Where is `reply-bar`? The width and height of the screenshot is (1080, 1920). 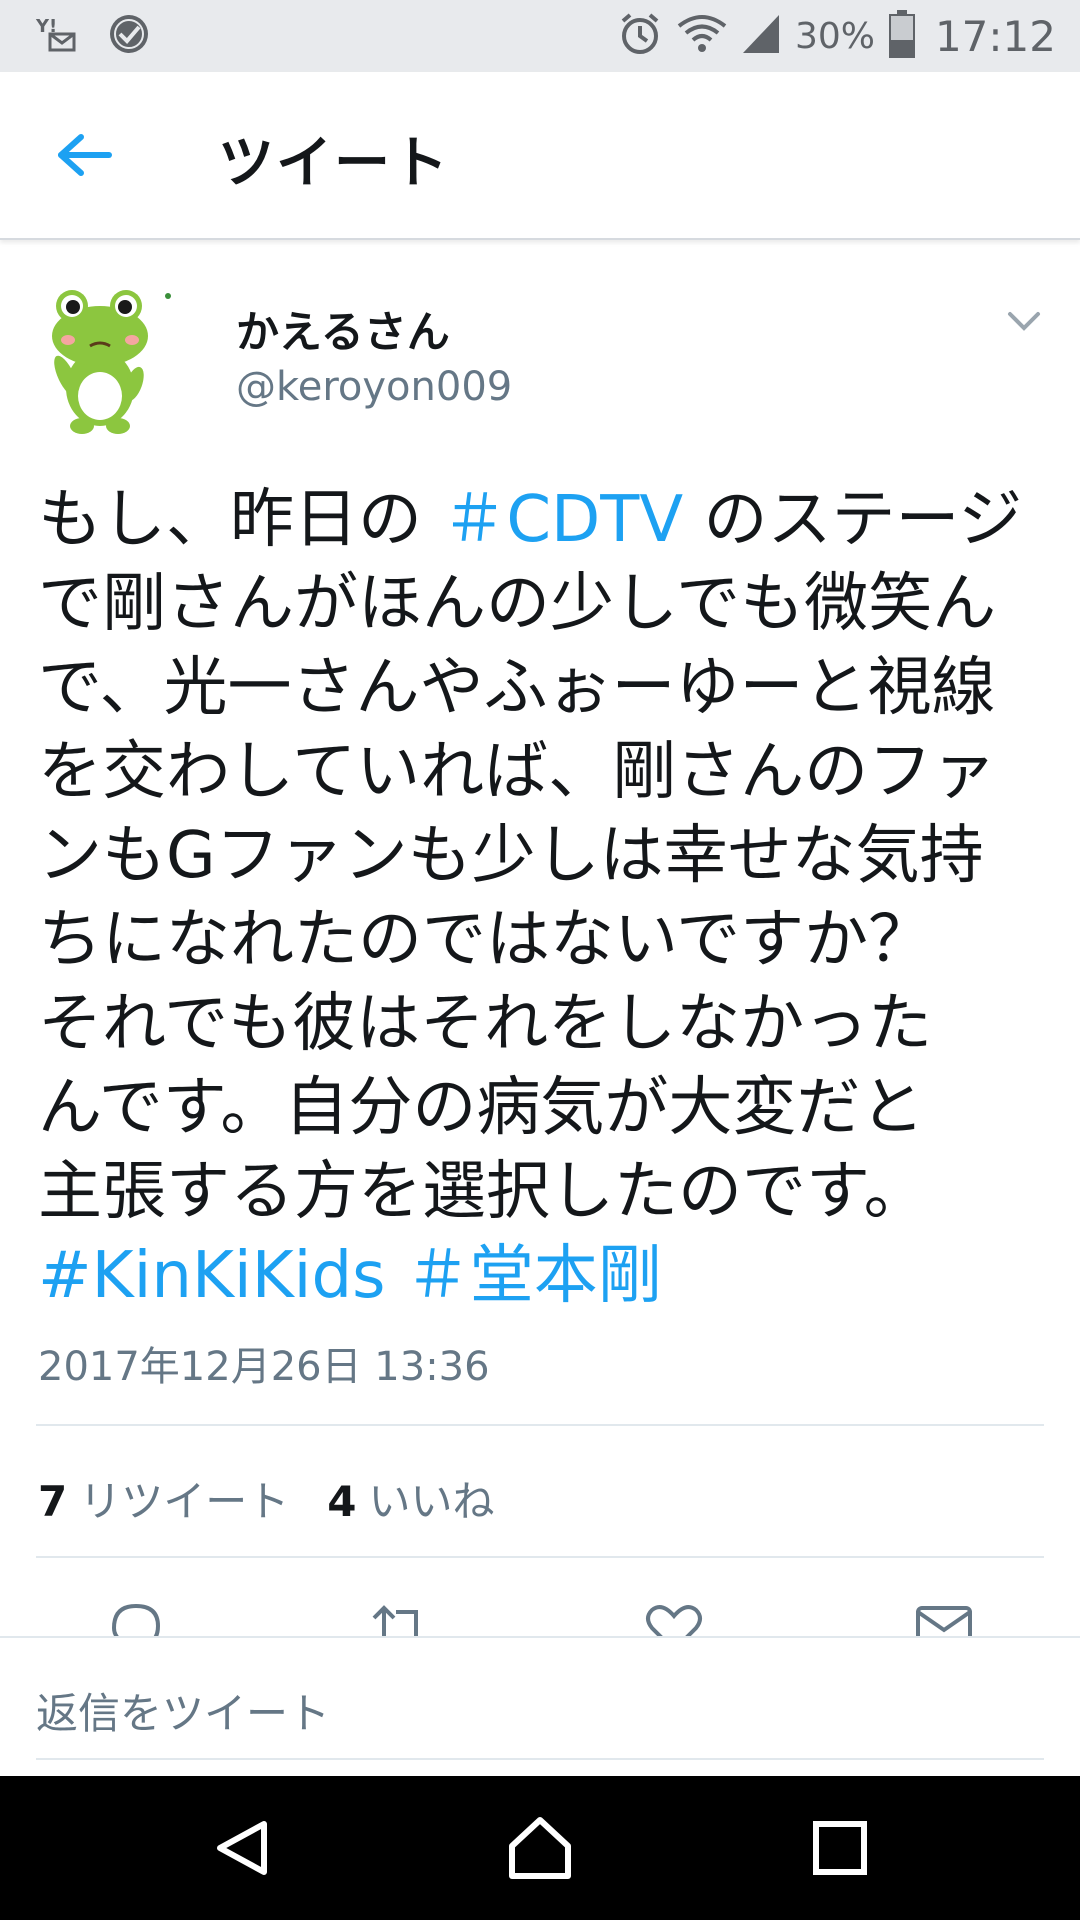 reply-bar is located at coordinates (540, 1707).